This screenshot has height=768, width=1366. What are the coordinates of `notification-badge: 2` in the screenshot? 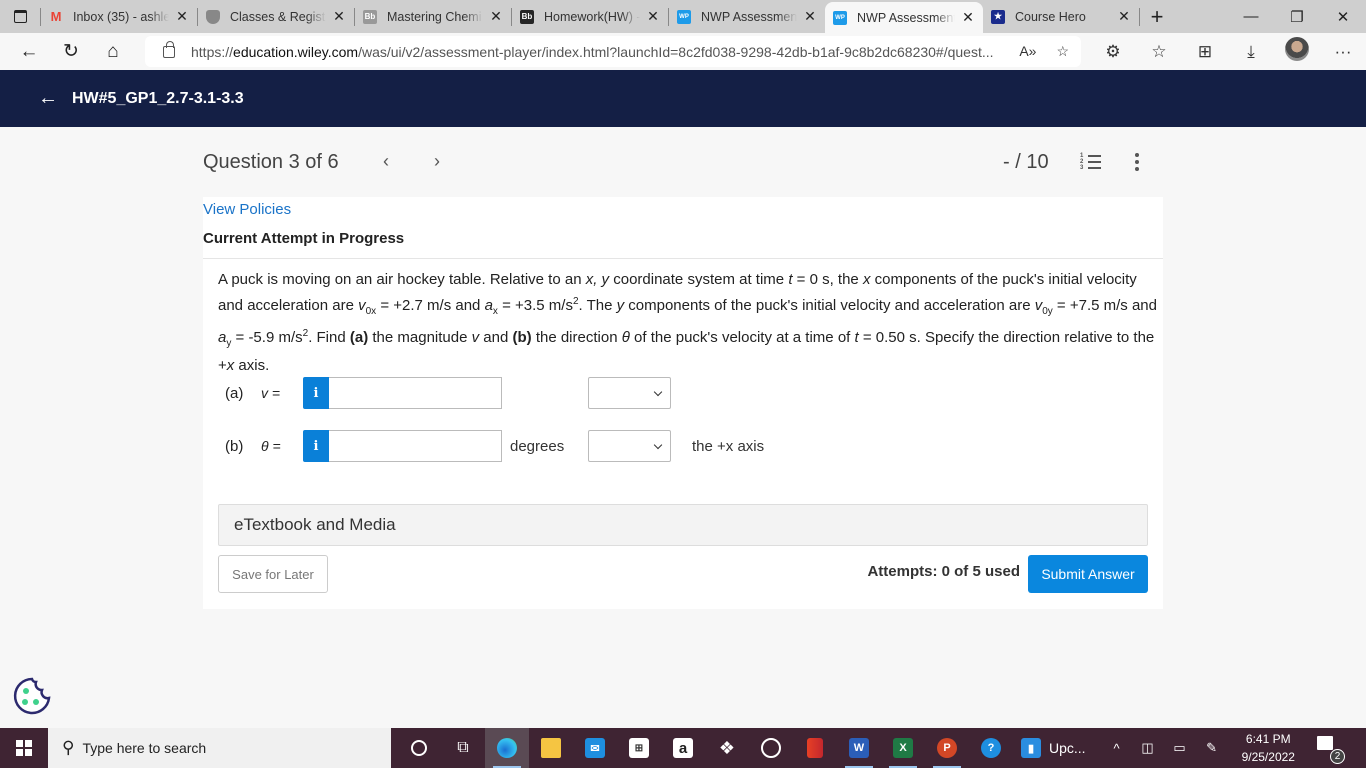 It's located at (1337, 756).